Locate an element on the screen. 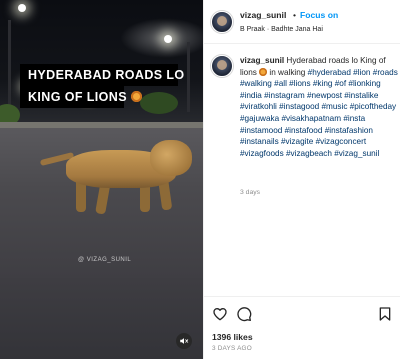 The height and width of the screenshot is (359, 400). mute-button is located at coordinates (184, 341).